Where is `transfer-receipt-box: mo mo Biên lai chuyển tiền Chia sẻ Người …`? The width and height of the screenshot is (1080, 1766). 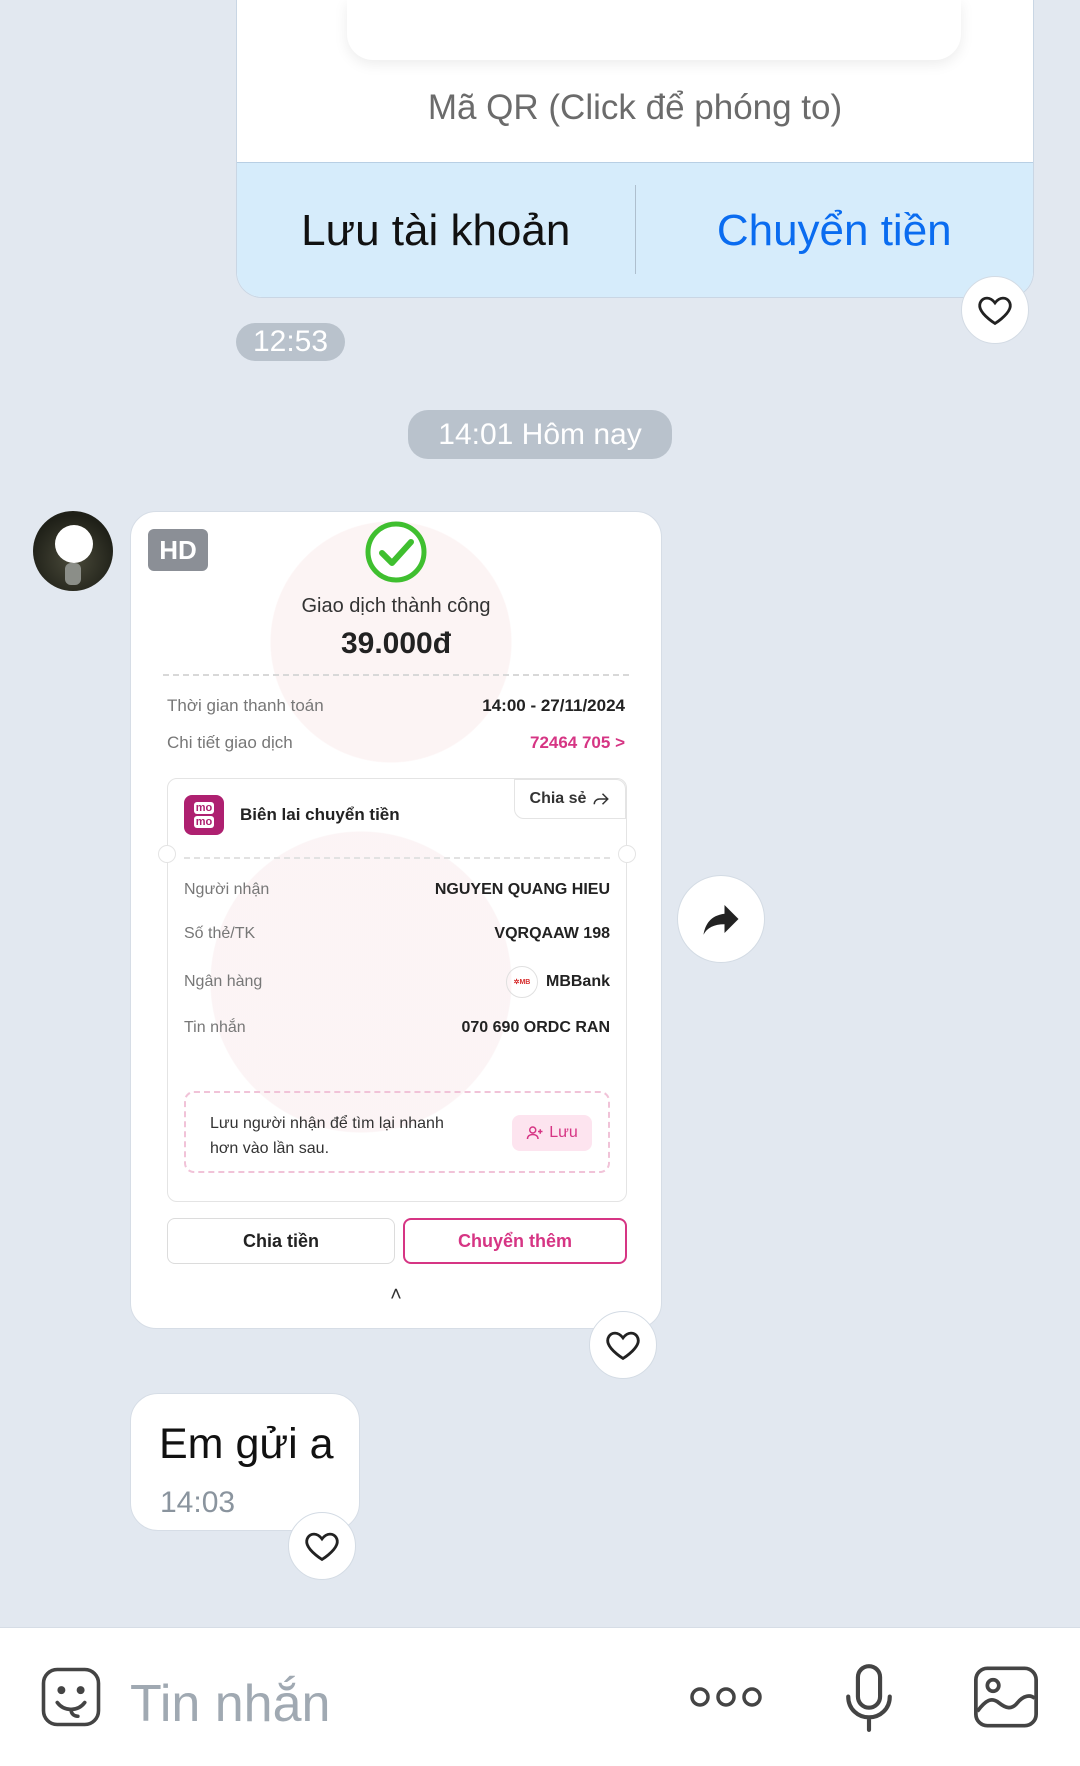 transfer-receipt-box: mo mo Biên lai chuyển tiền Chia sẻ Người … is located at coordinates (397, 990).